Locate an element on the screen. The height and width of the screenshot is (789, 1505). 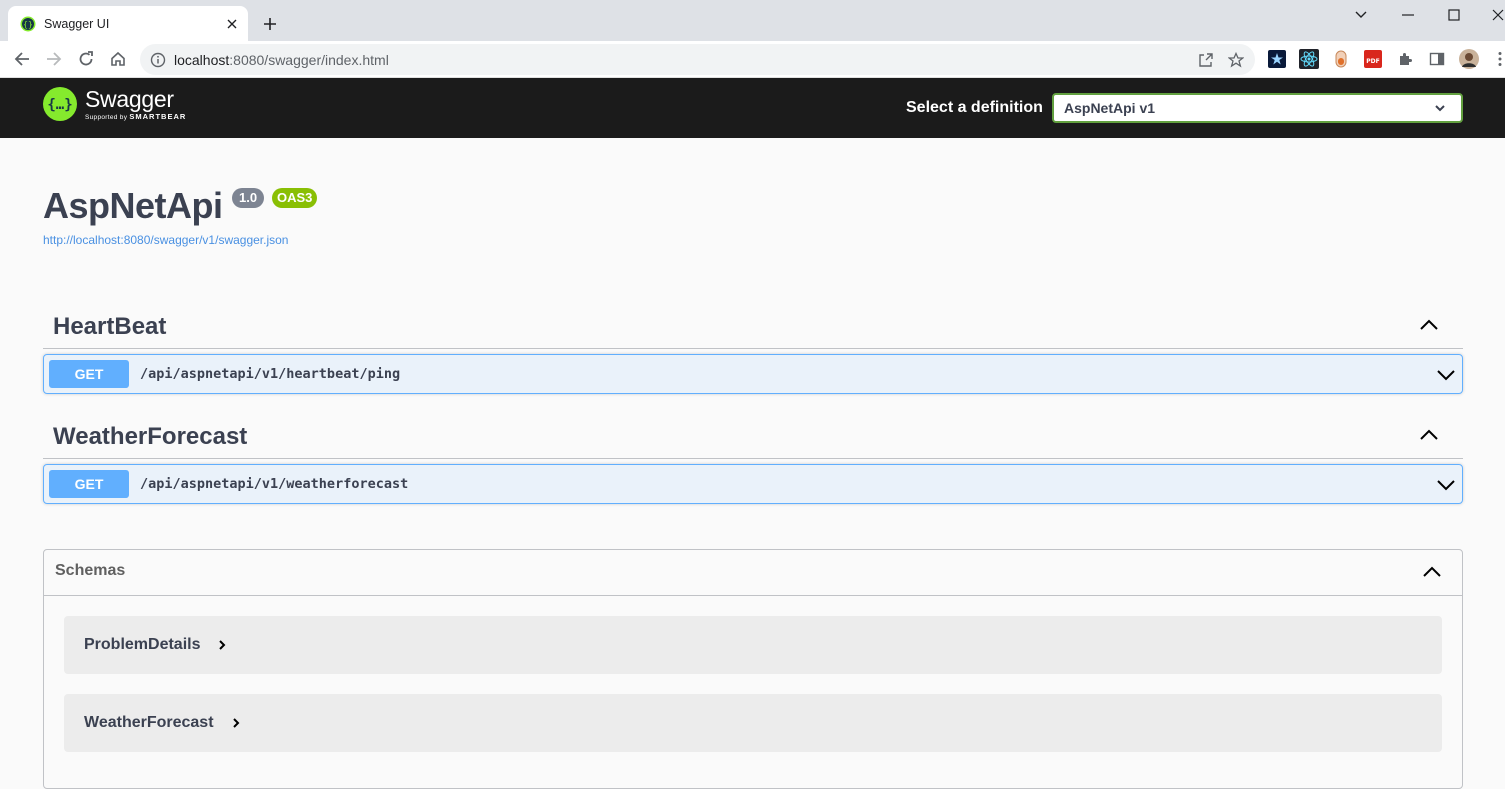
url-path: :8080/swagger/index.html is located at coordinates (309, 60).